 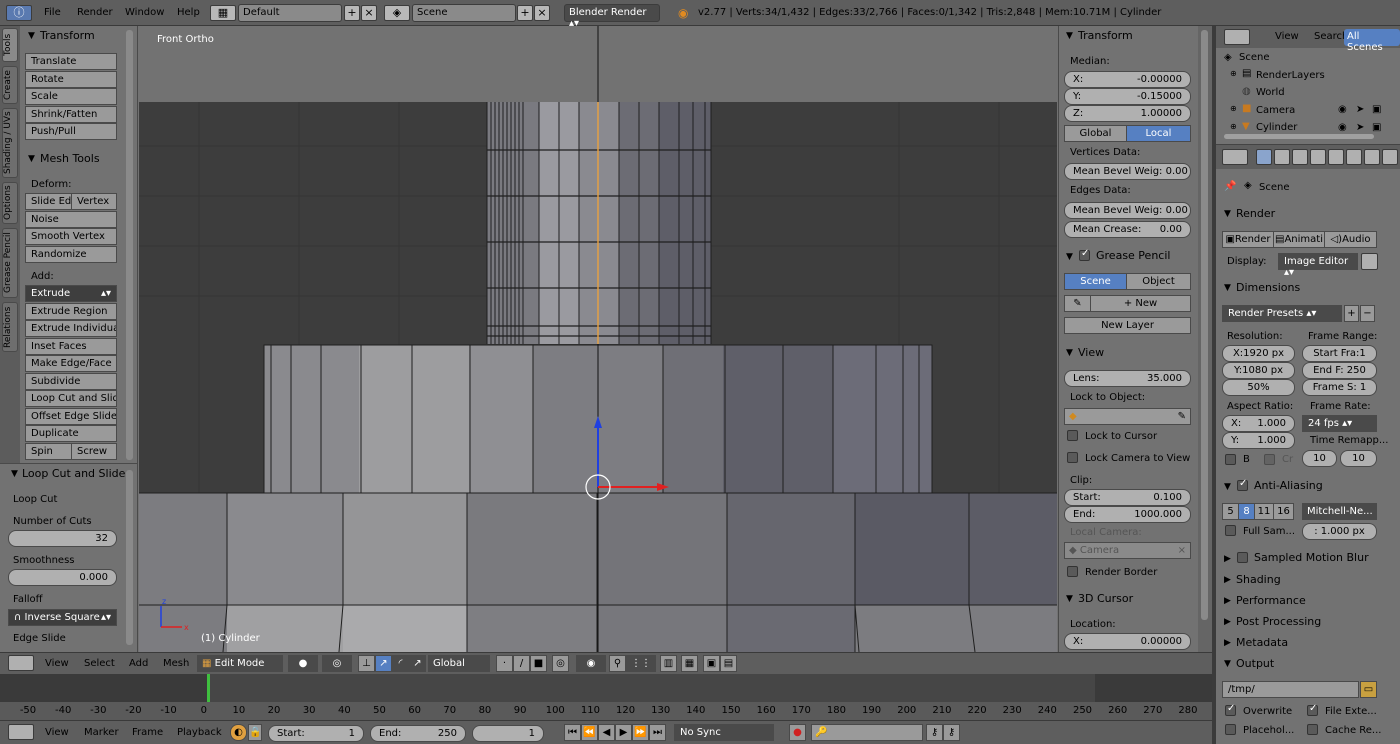 I want to click on data-tab-icon, so click(x=1390, y=157).